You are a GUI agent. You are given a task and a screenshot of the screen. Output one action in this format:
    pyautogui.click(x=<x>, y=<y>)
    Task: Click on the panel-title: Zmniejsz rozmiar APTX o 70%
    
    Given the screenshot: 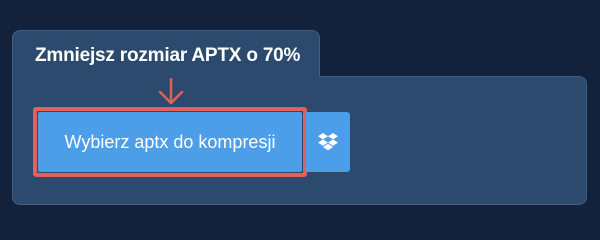 What is the action you would take?
    pyautogui.click(x=168, y=55)
    